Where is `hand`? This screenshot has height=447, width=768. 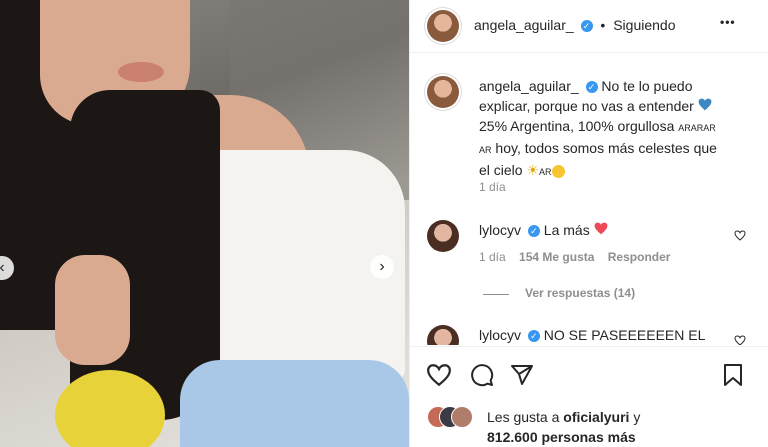 hand is located at coordinates (92, 310).